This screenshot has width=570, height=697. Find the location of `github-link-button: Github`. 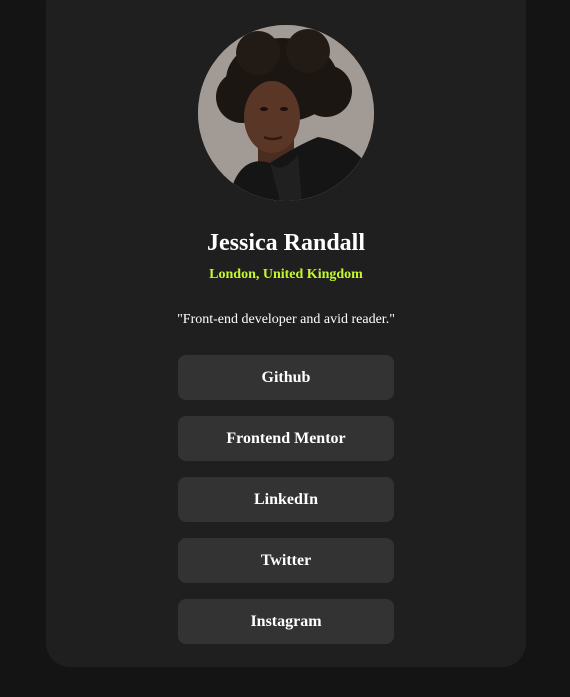

github-link-button: Github is located at coordinates (286, 377).